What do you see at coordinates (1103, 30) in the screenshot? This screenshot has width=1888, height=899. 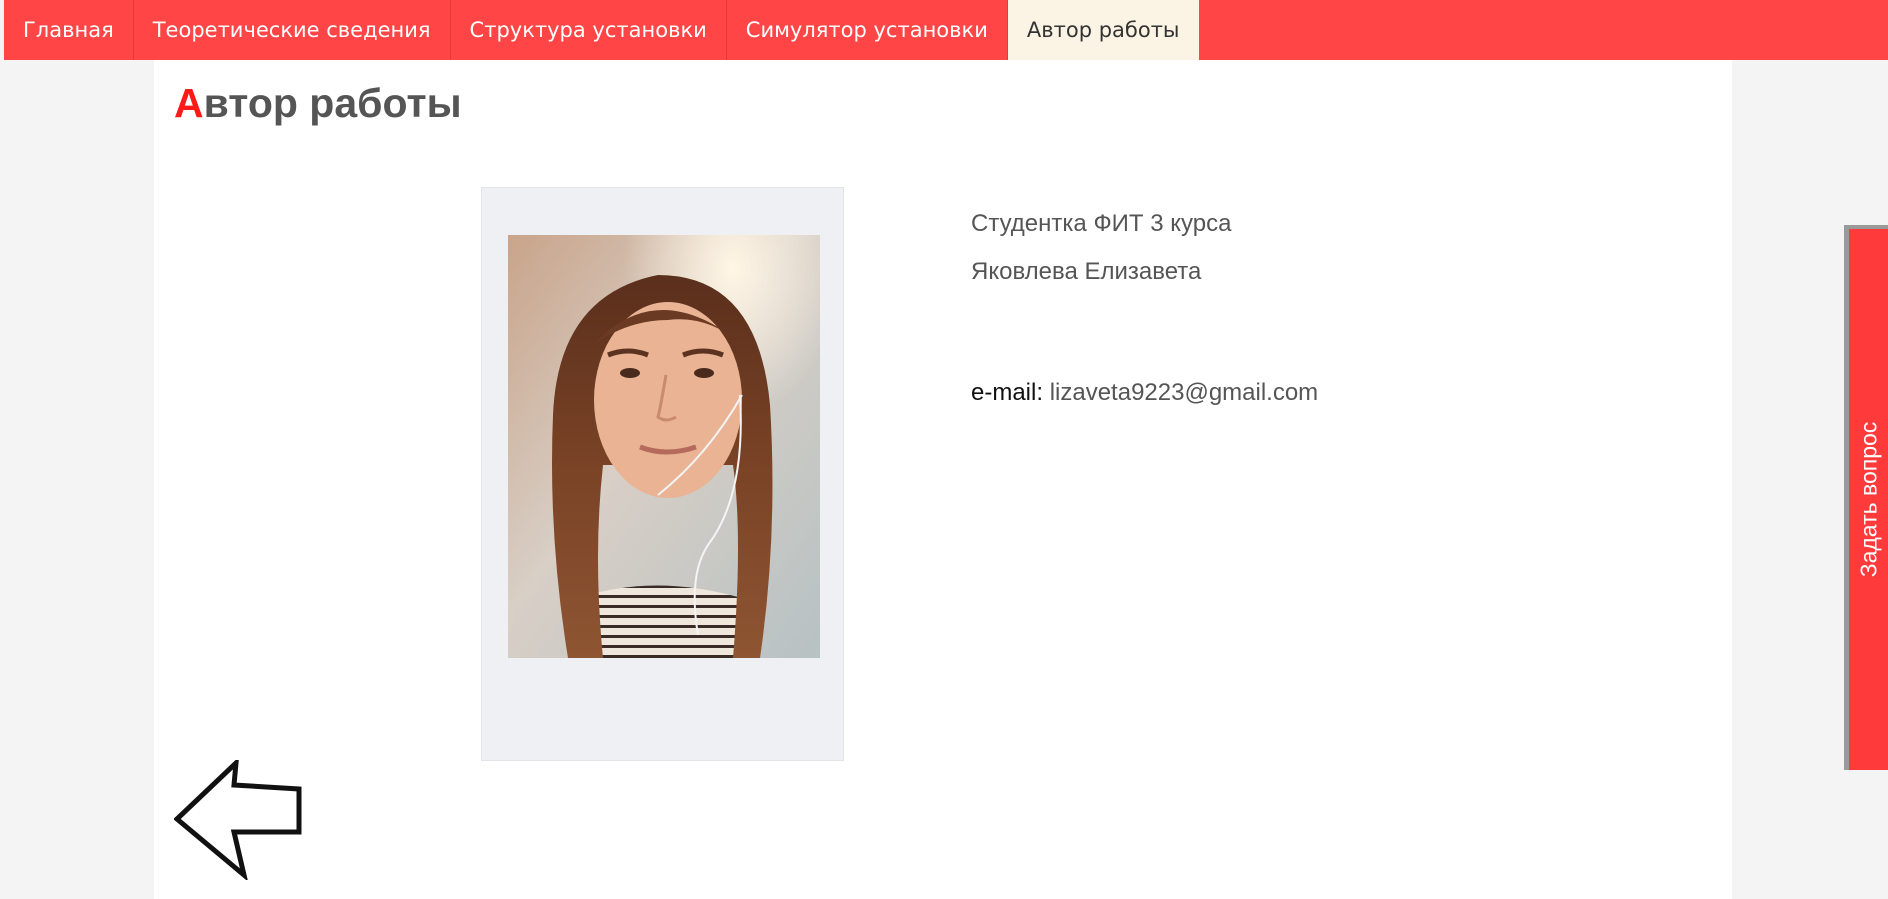 I see `nav-item-author: Автор работы` at bounding box center [1103, 30].